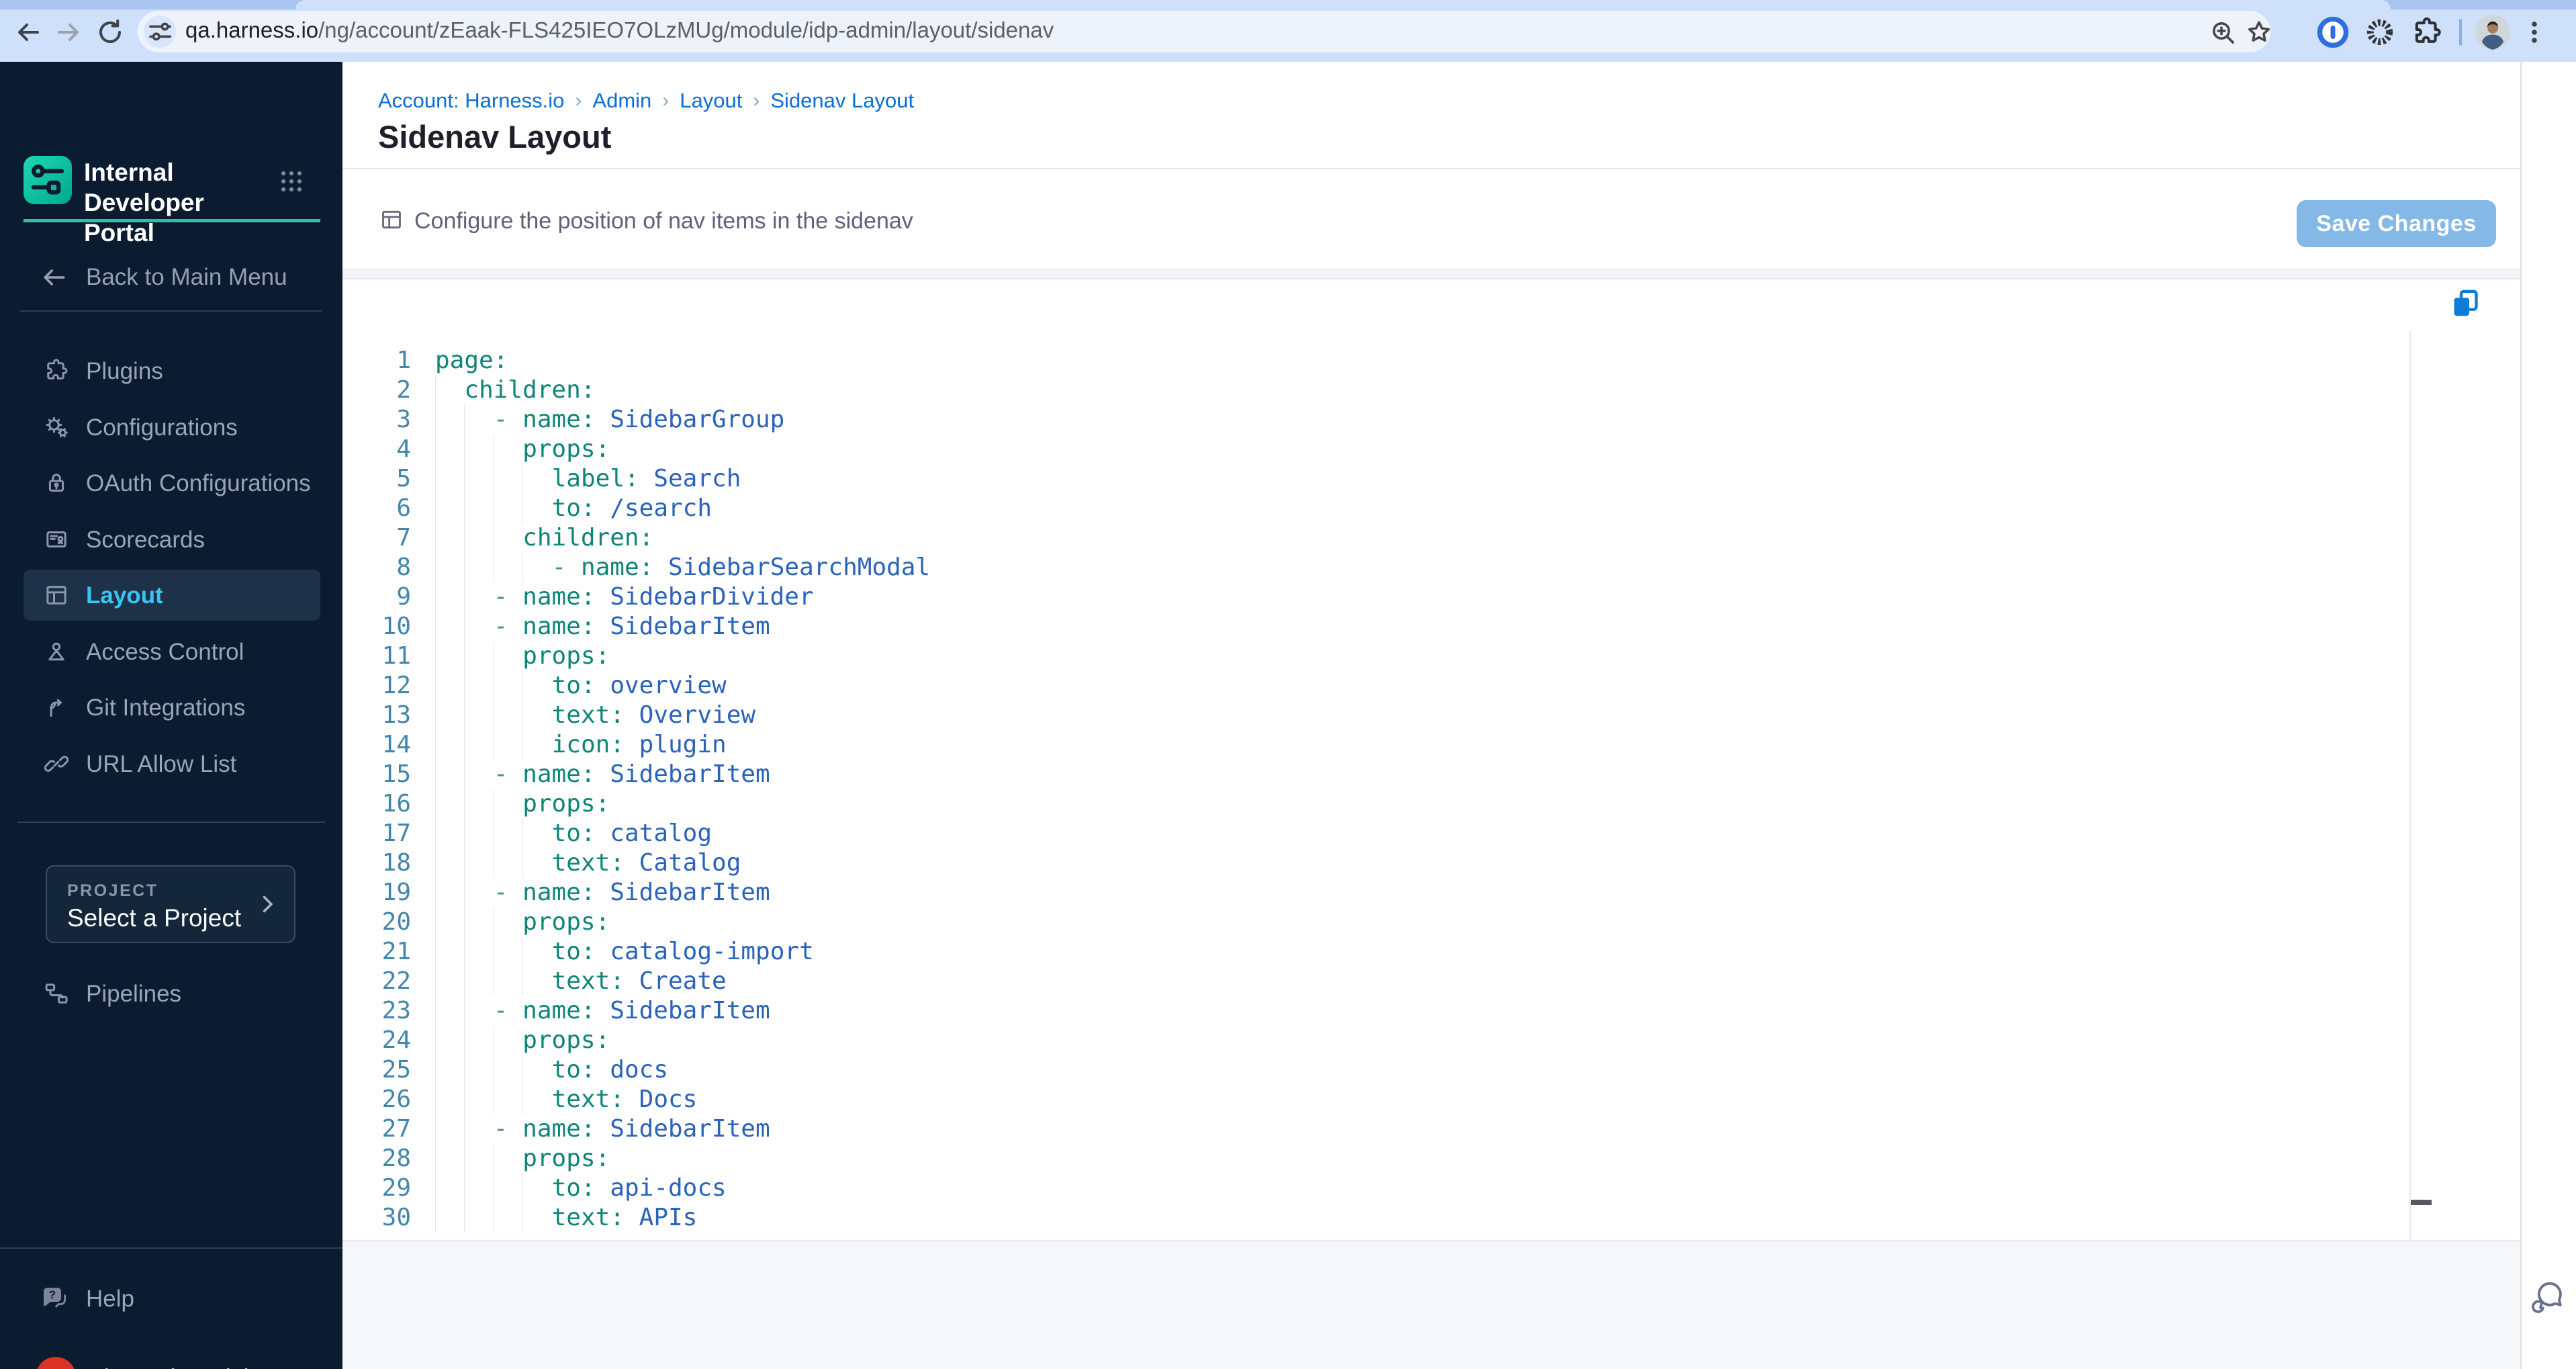 The width and height of the screenshot is (2576, 1369). What do you see at coordinates (68, 32) in the screenshot?
I see `browser-forward-icon` at bounding box center [68, 32].